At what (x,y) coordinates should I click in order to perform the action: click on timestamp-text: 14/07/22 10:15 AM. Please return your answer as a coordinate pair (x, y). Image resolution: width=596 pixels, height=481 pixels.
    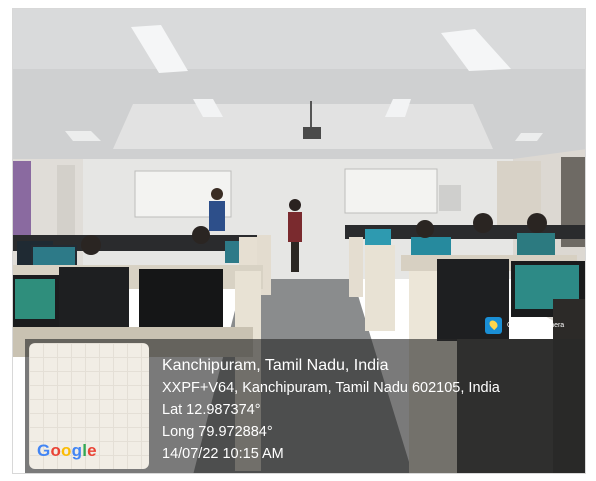
    Looking at the image, I should click on (223, 454).